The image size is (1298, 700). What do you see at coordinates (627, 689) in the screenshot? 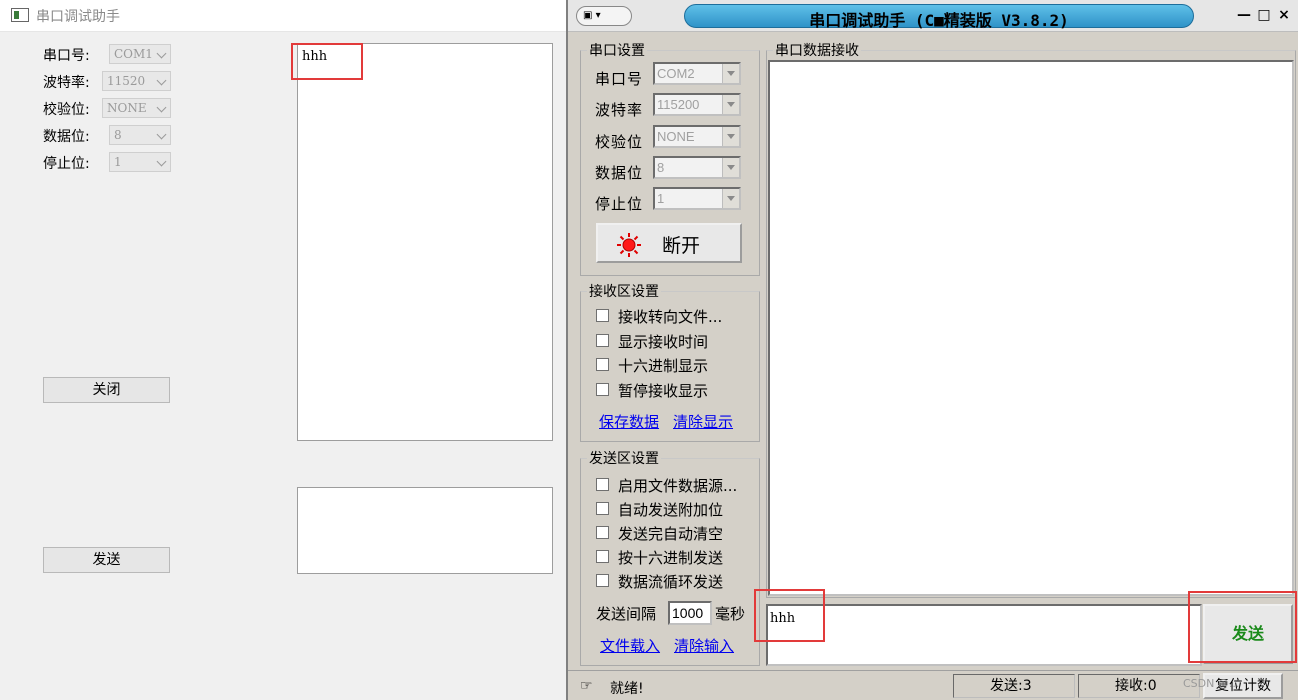
I see `status-ready: 就绪!` at bounding box center [627, 689].